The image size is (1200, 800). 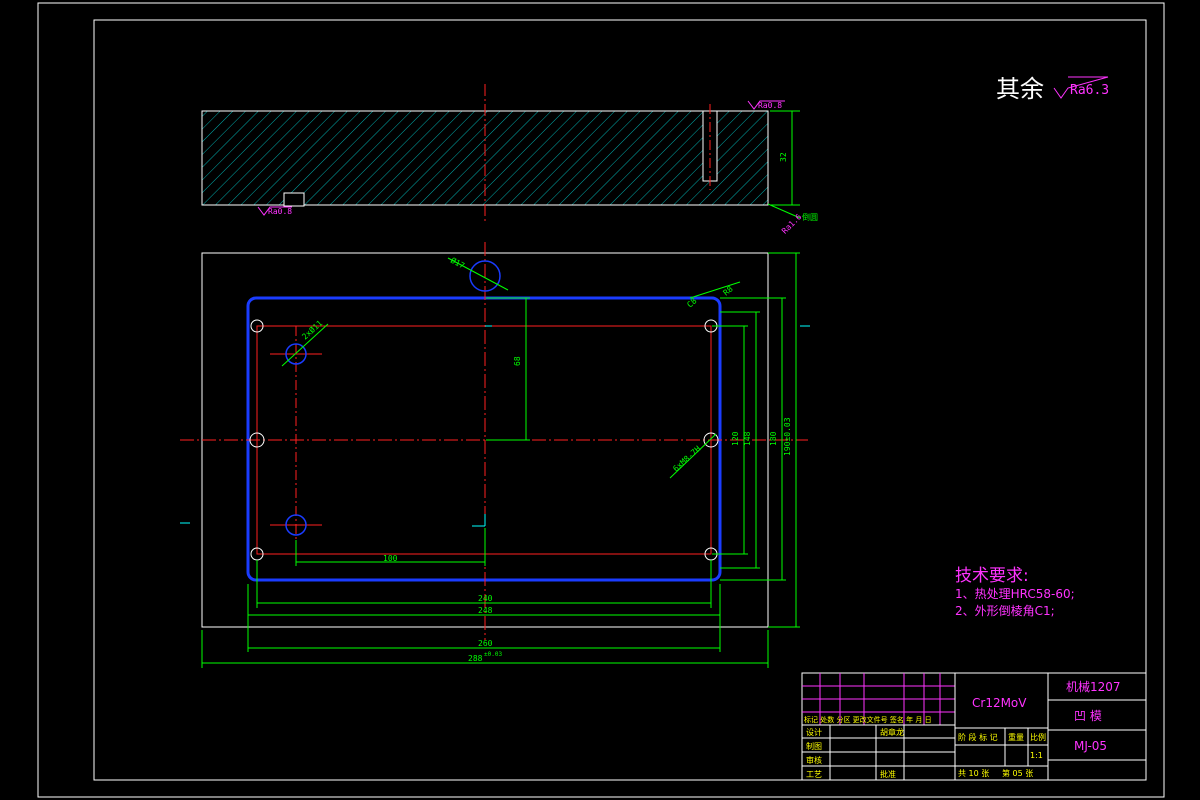 I want to click on dim-248: 248, so click(x=485, y=610).